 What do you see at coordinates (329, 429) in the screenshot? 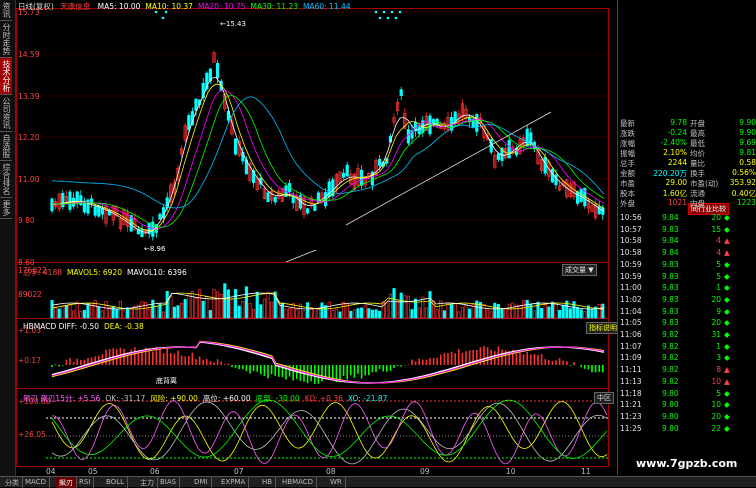
I see `oscillator-line` at bounding box center [329, 429].